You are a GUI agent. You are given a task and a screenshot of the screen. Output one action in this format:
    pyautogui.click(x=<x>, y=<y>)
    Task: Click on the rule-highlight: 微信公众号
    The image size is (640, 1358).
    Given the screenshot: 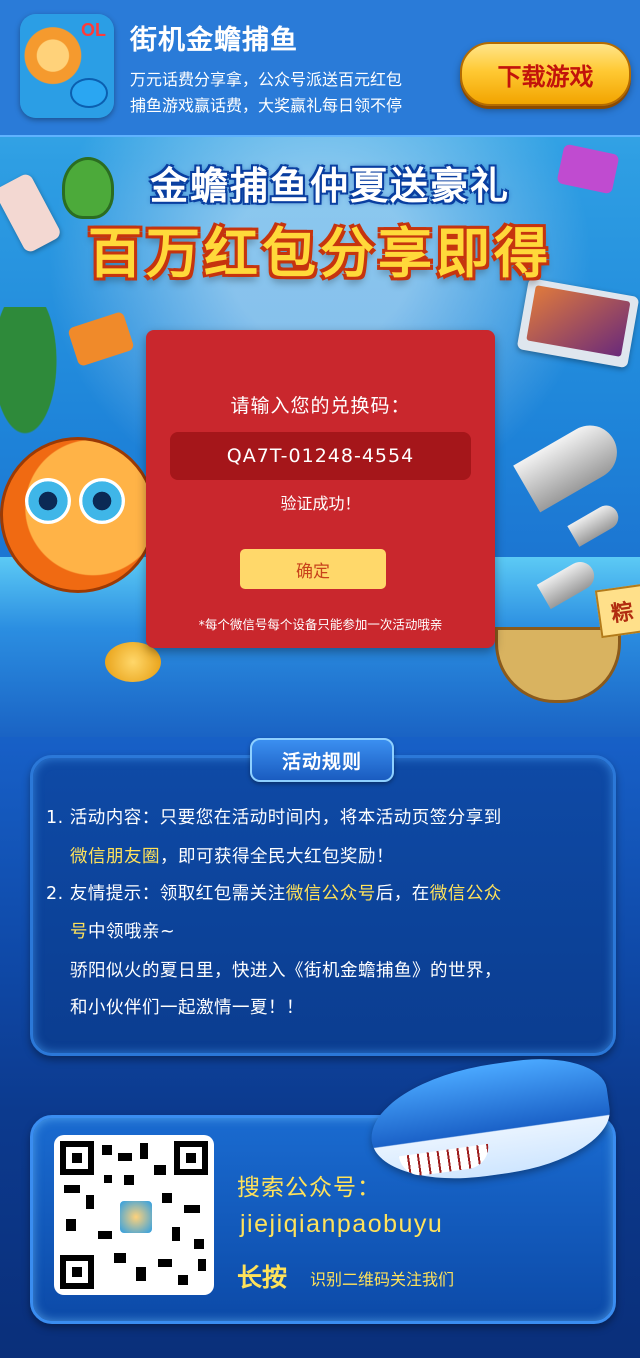 What is the action you would take?
    pyautogui.click(x=330, y=894)
    